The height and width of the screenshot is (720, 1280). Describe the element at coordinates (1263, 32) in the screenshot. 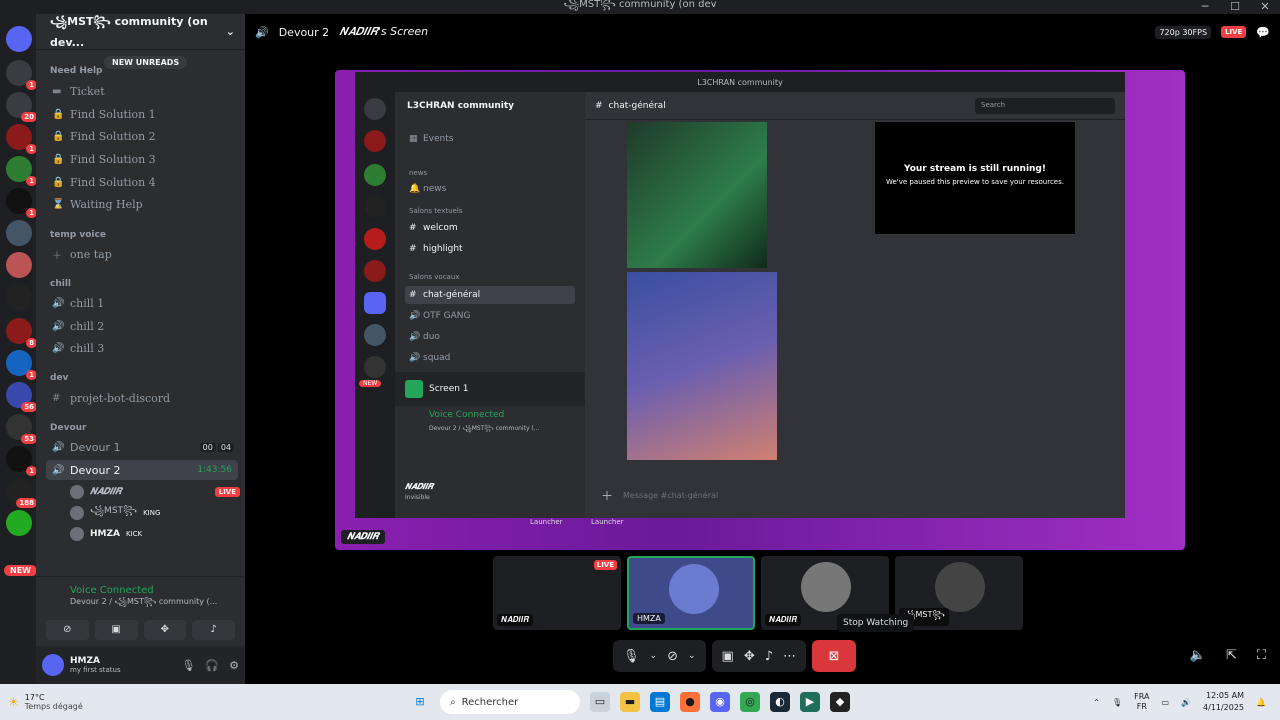

I see `chat-icon: 💬` at that location.